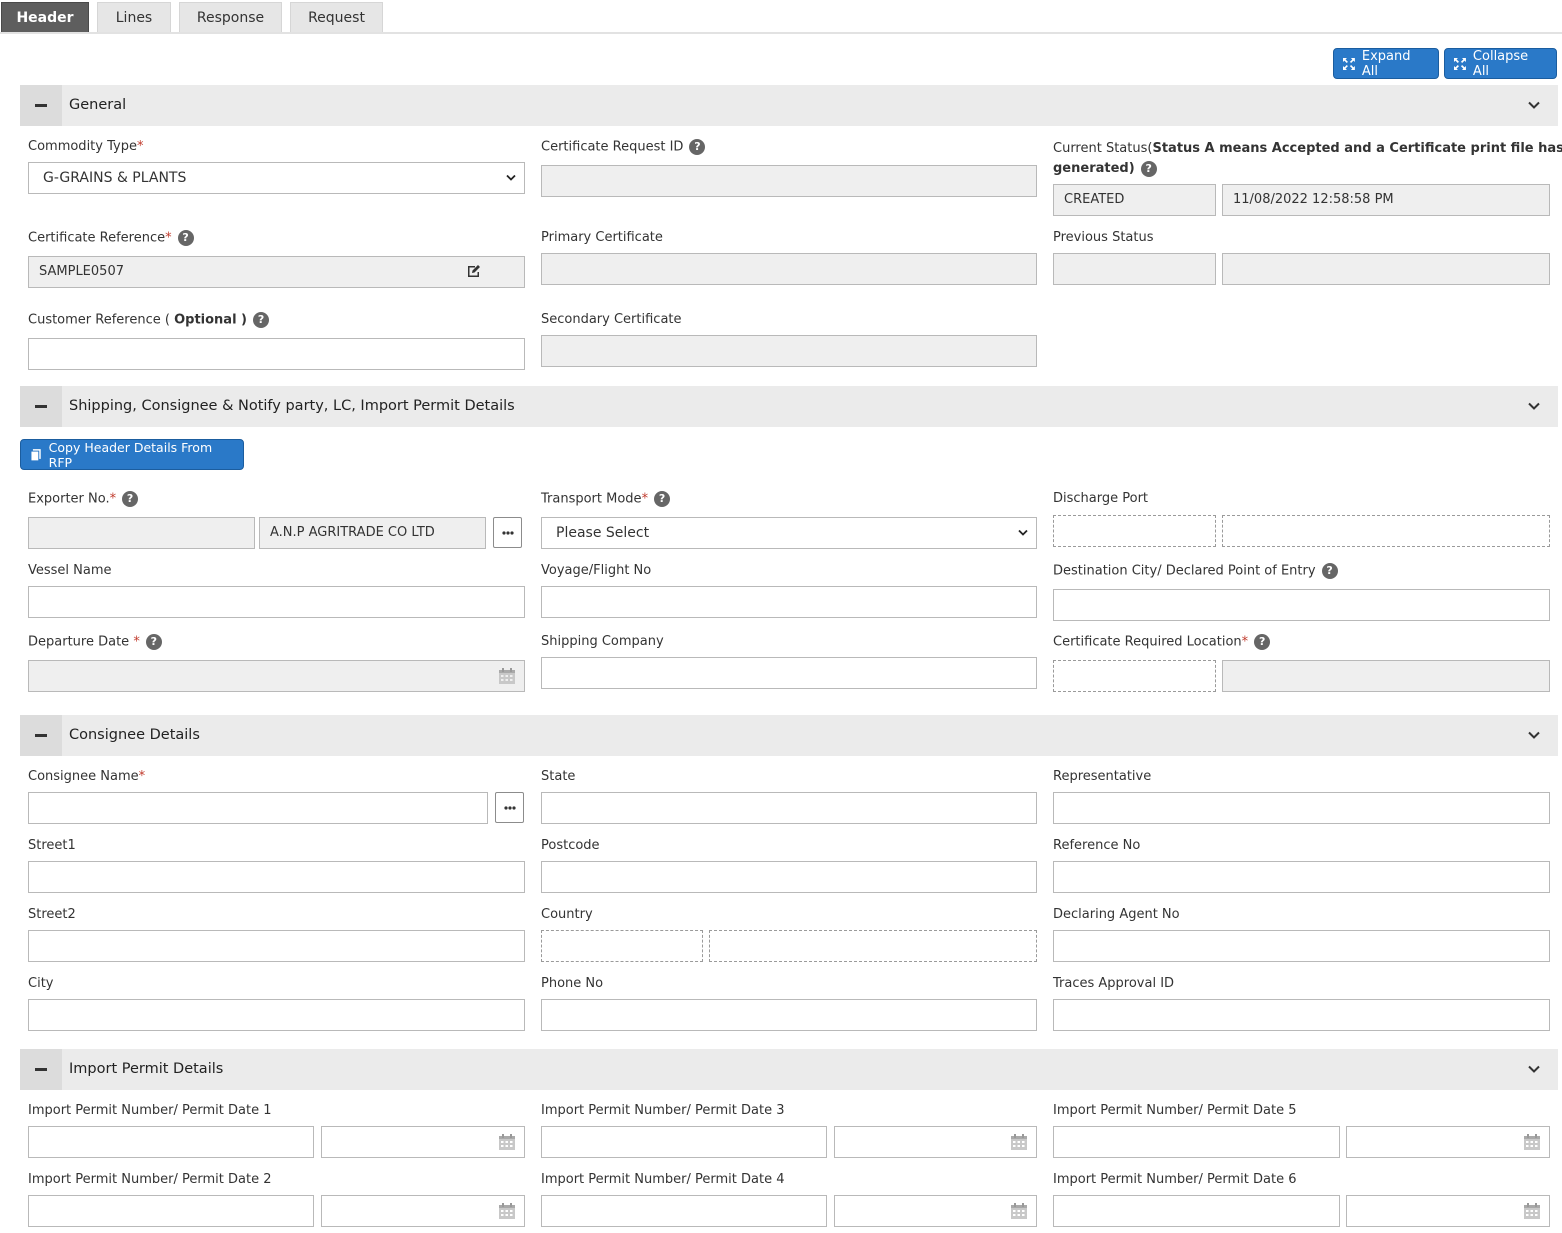 This screenshot has width=1562, height=1233. I want to click on destination-input, so click(1301, 605).